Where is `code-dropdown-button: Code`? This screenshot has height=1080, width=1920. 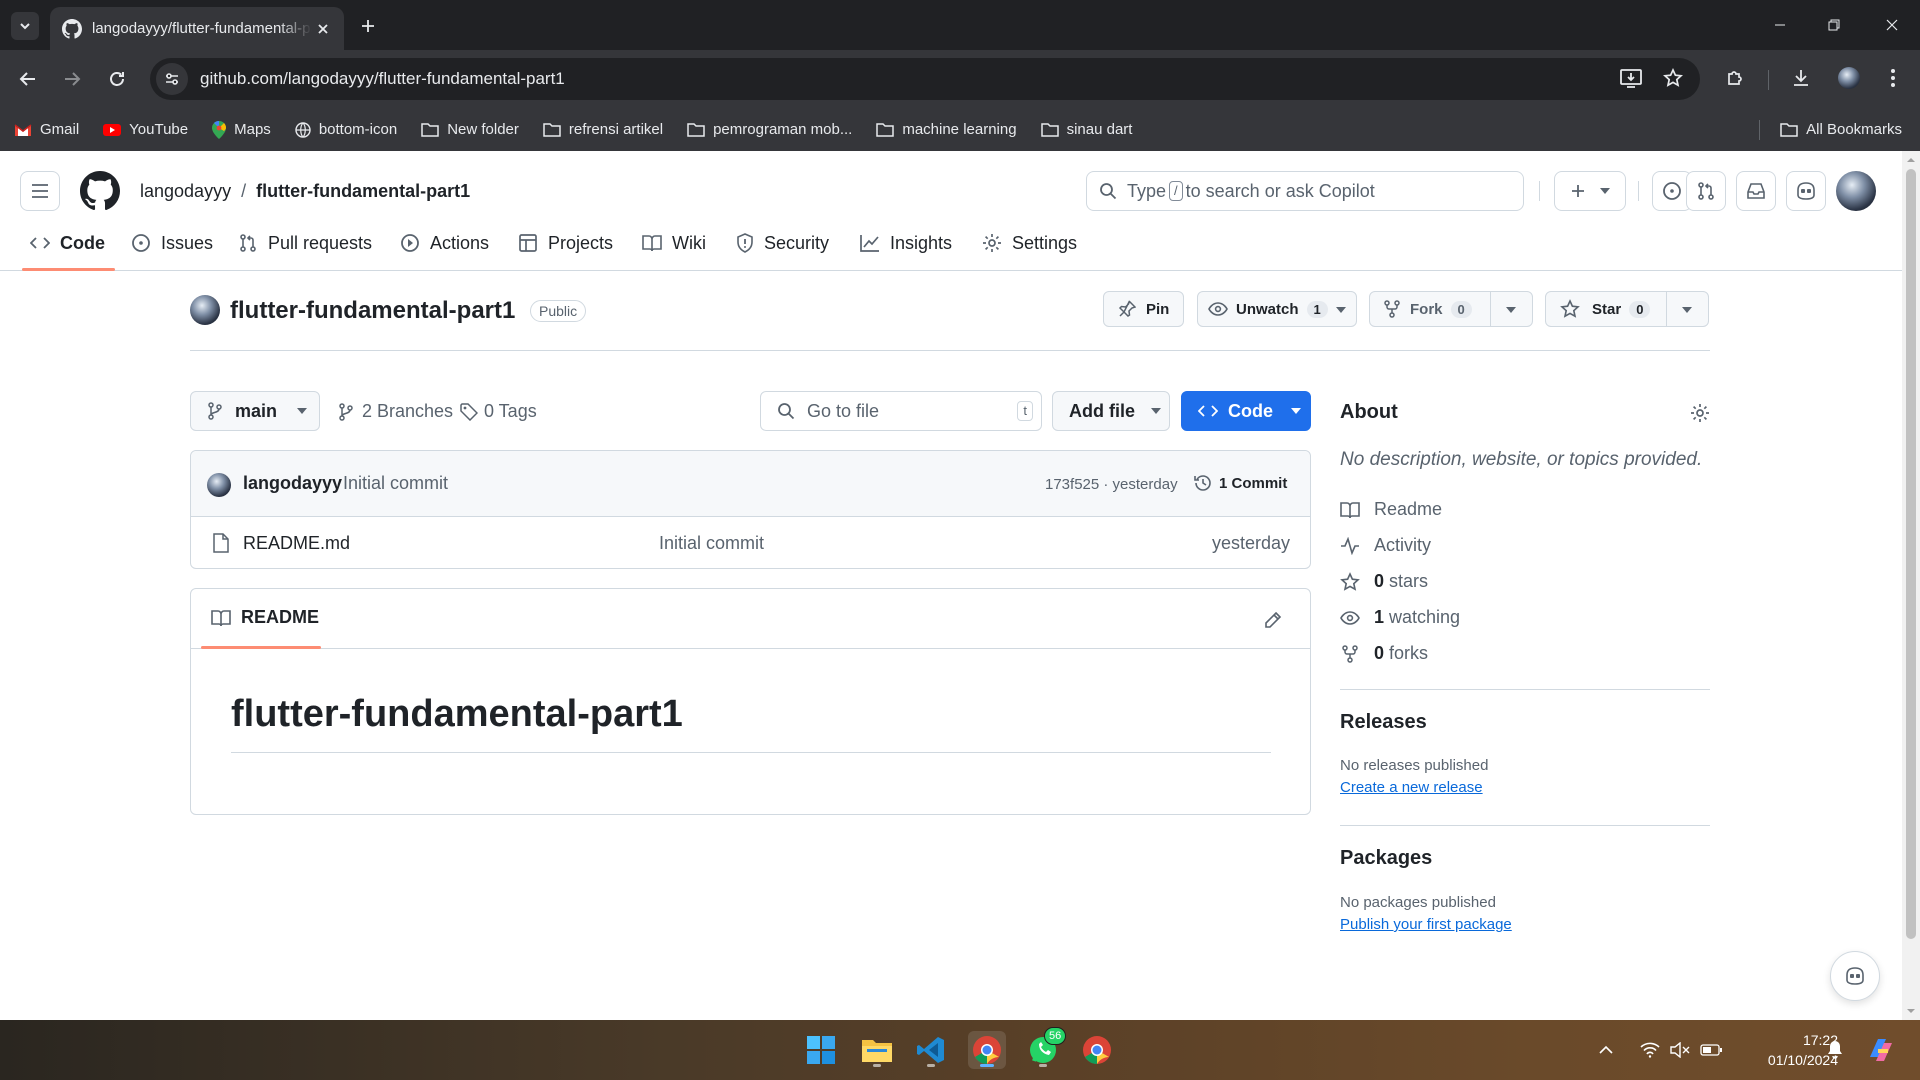 code-dropdown-button: Code is located at coordinates (1246, 411).